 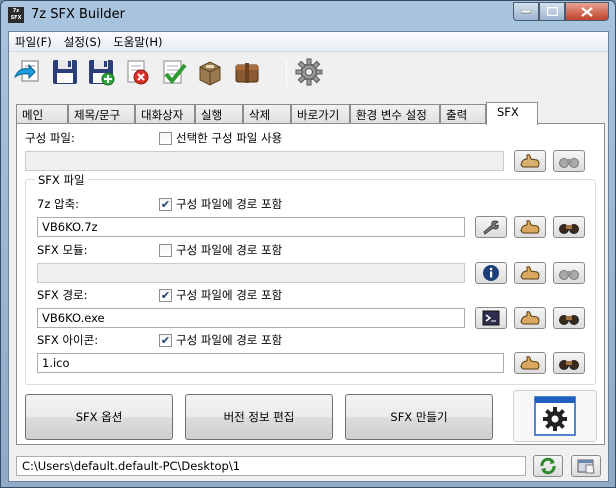 I want to click on window-title: 7z SFX Builder, so click(x=78, y=14).